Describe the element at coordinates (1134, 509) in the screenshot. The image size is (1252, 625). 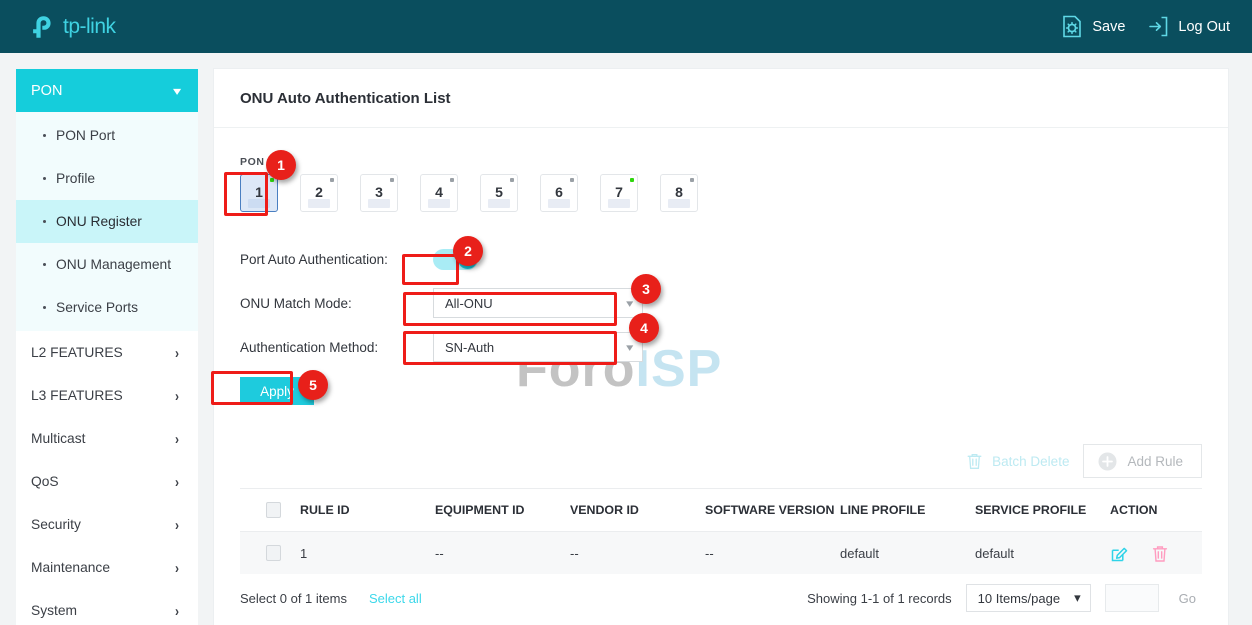
I see `column-header-action: ACTION` at that location.